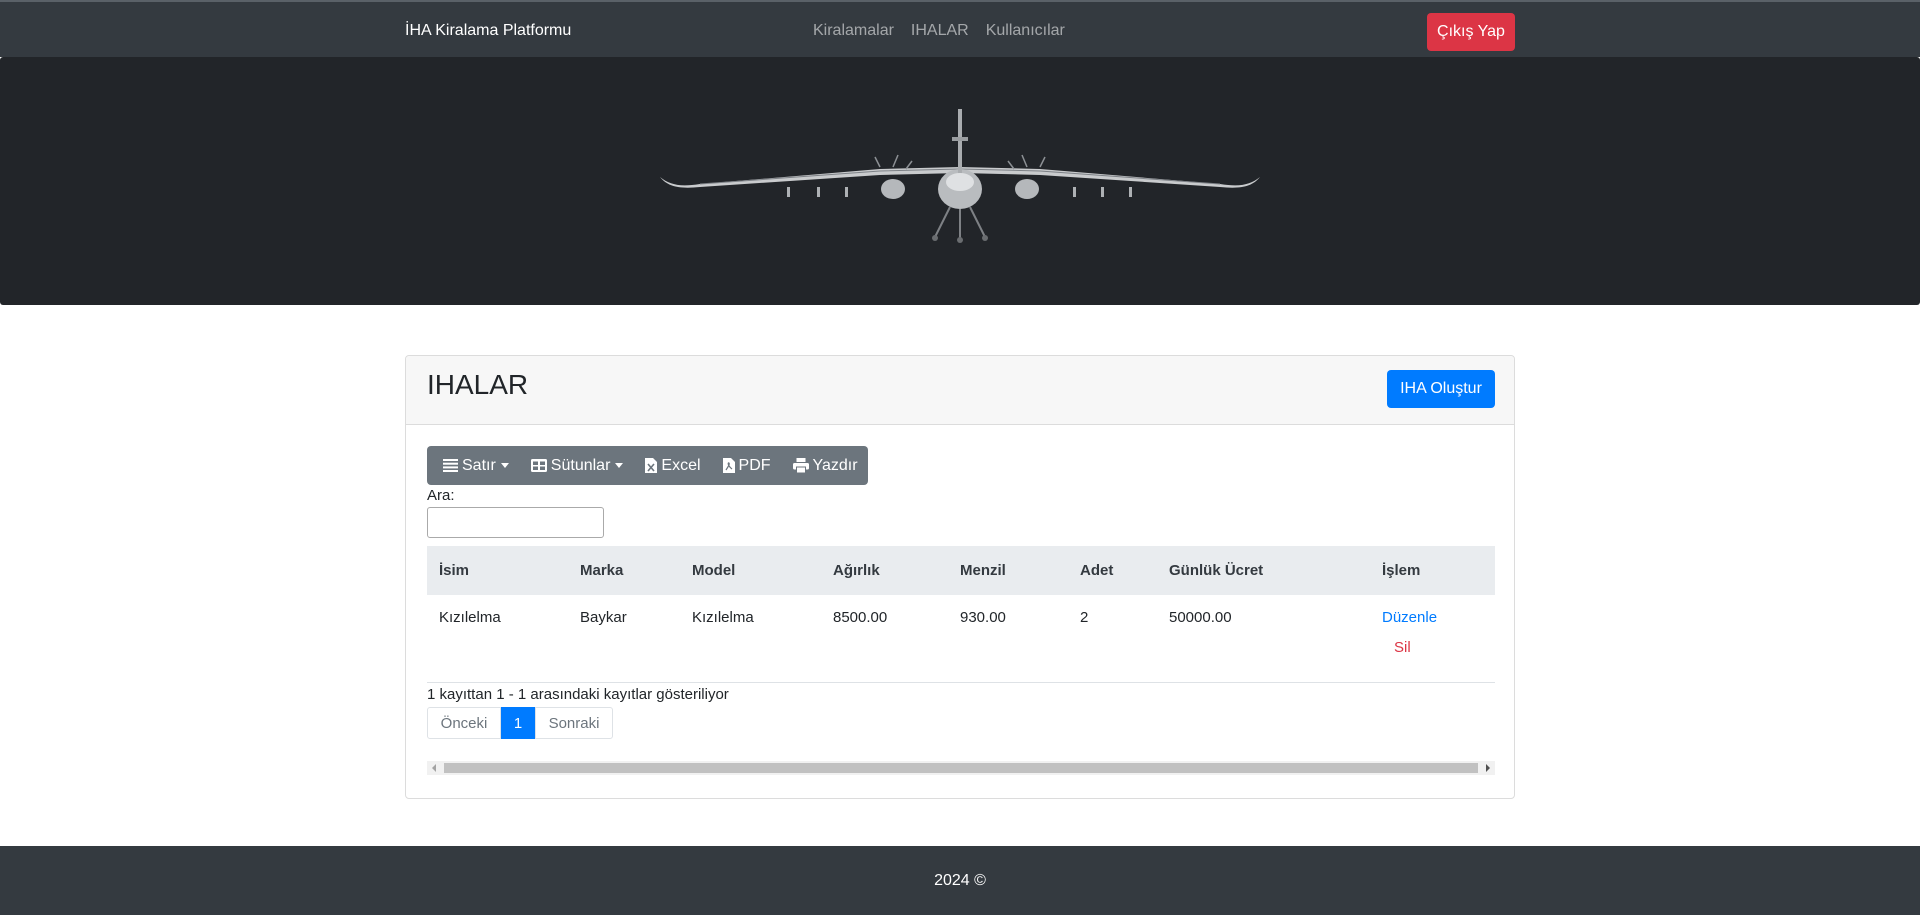  I want to click on file-pdf-icon, so click(728, 465).